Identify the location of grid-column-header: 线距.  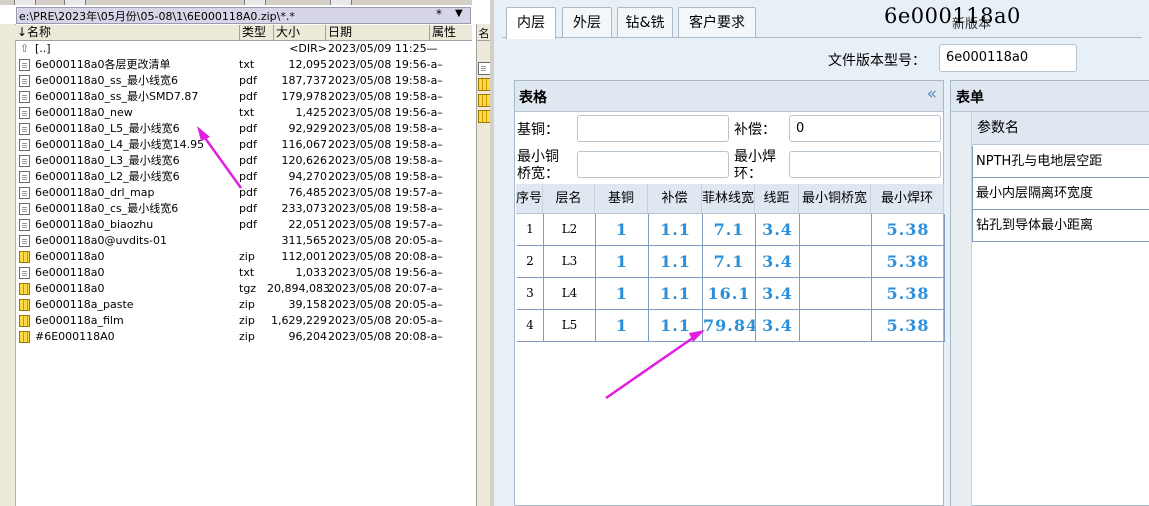
(777, 198).